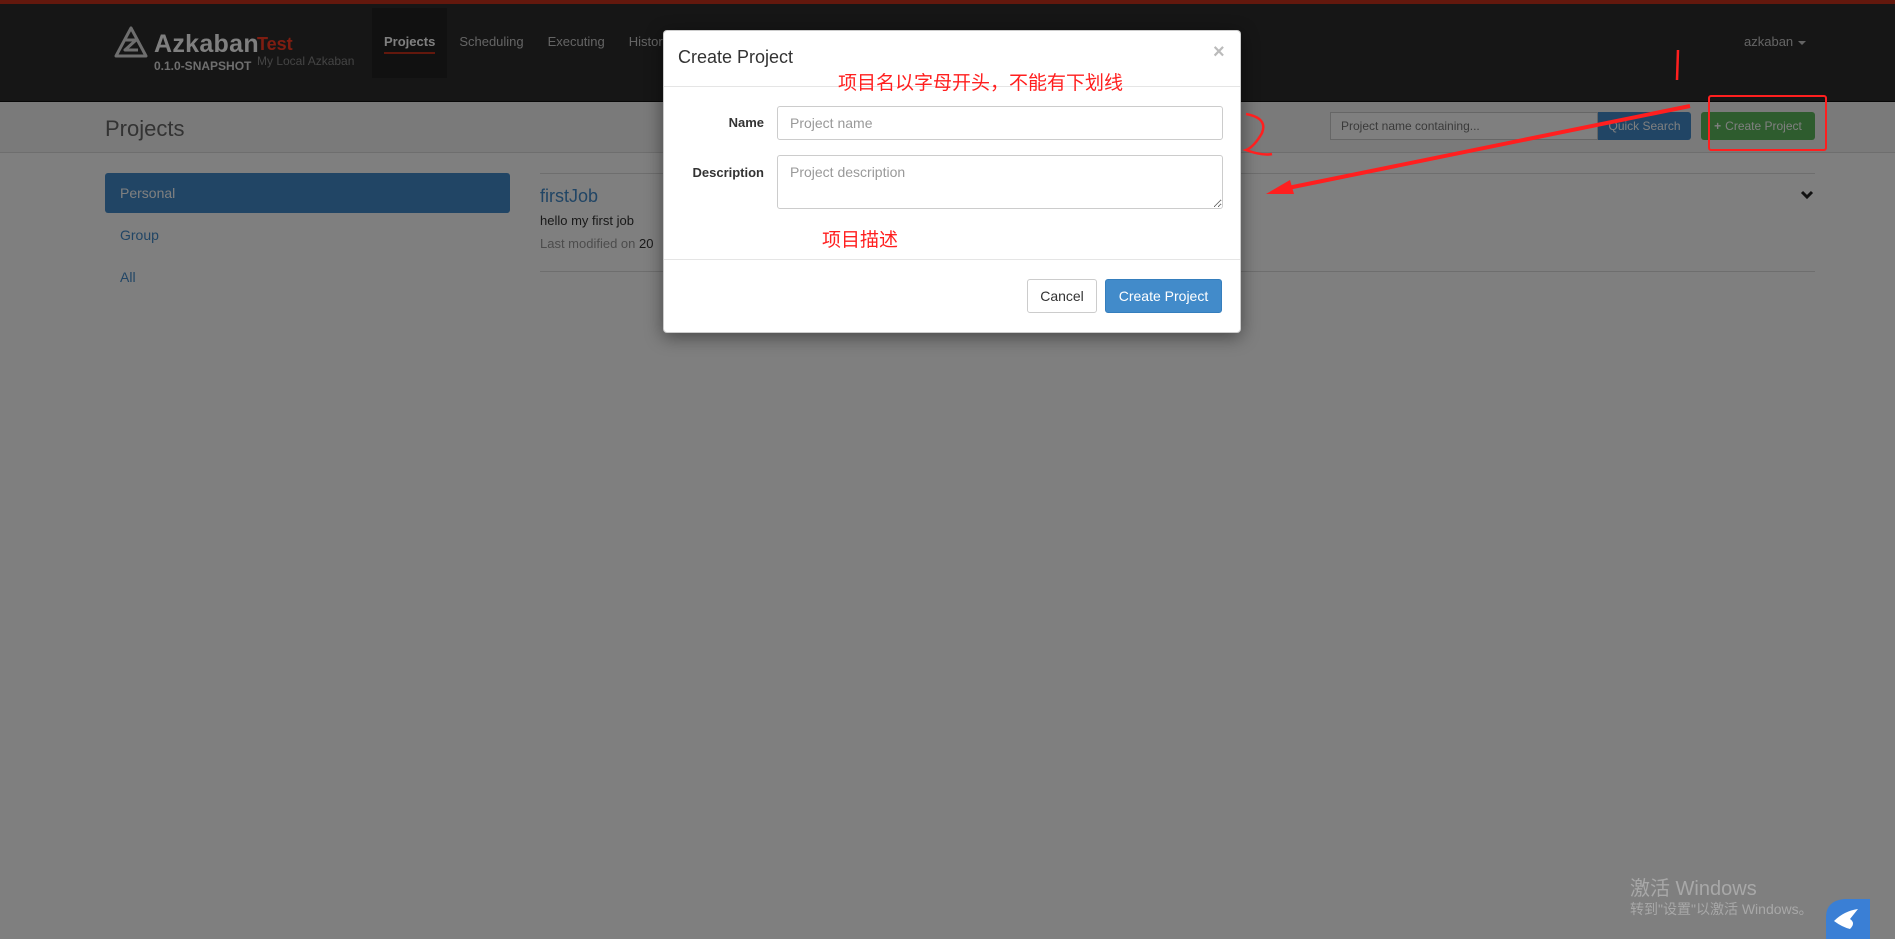  Describe the element at coordinates (1693, 889) in the screenshot. I see `windows-activation-title: 激活 Windows` at that location.